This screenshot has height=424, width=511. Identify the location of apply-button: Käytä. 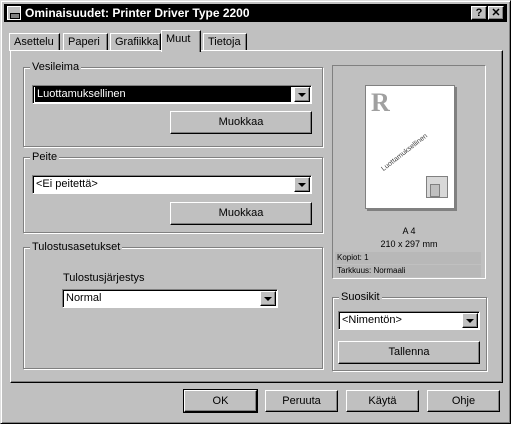
(382, 401).